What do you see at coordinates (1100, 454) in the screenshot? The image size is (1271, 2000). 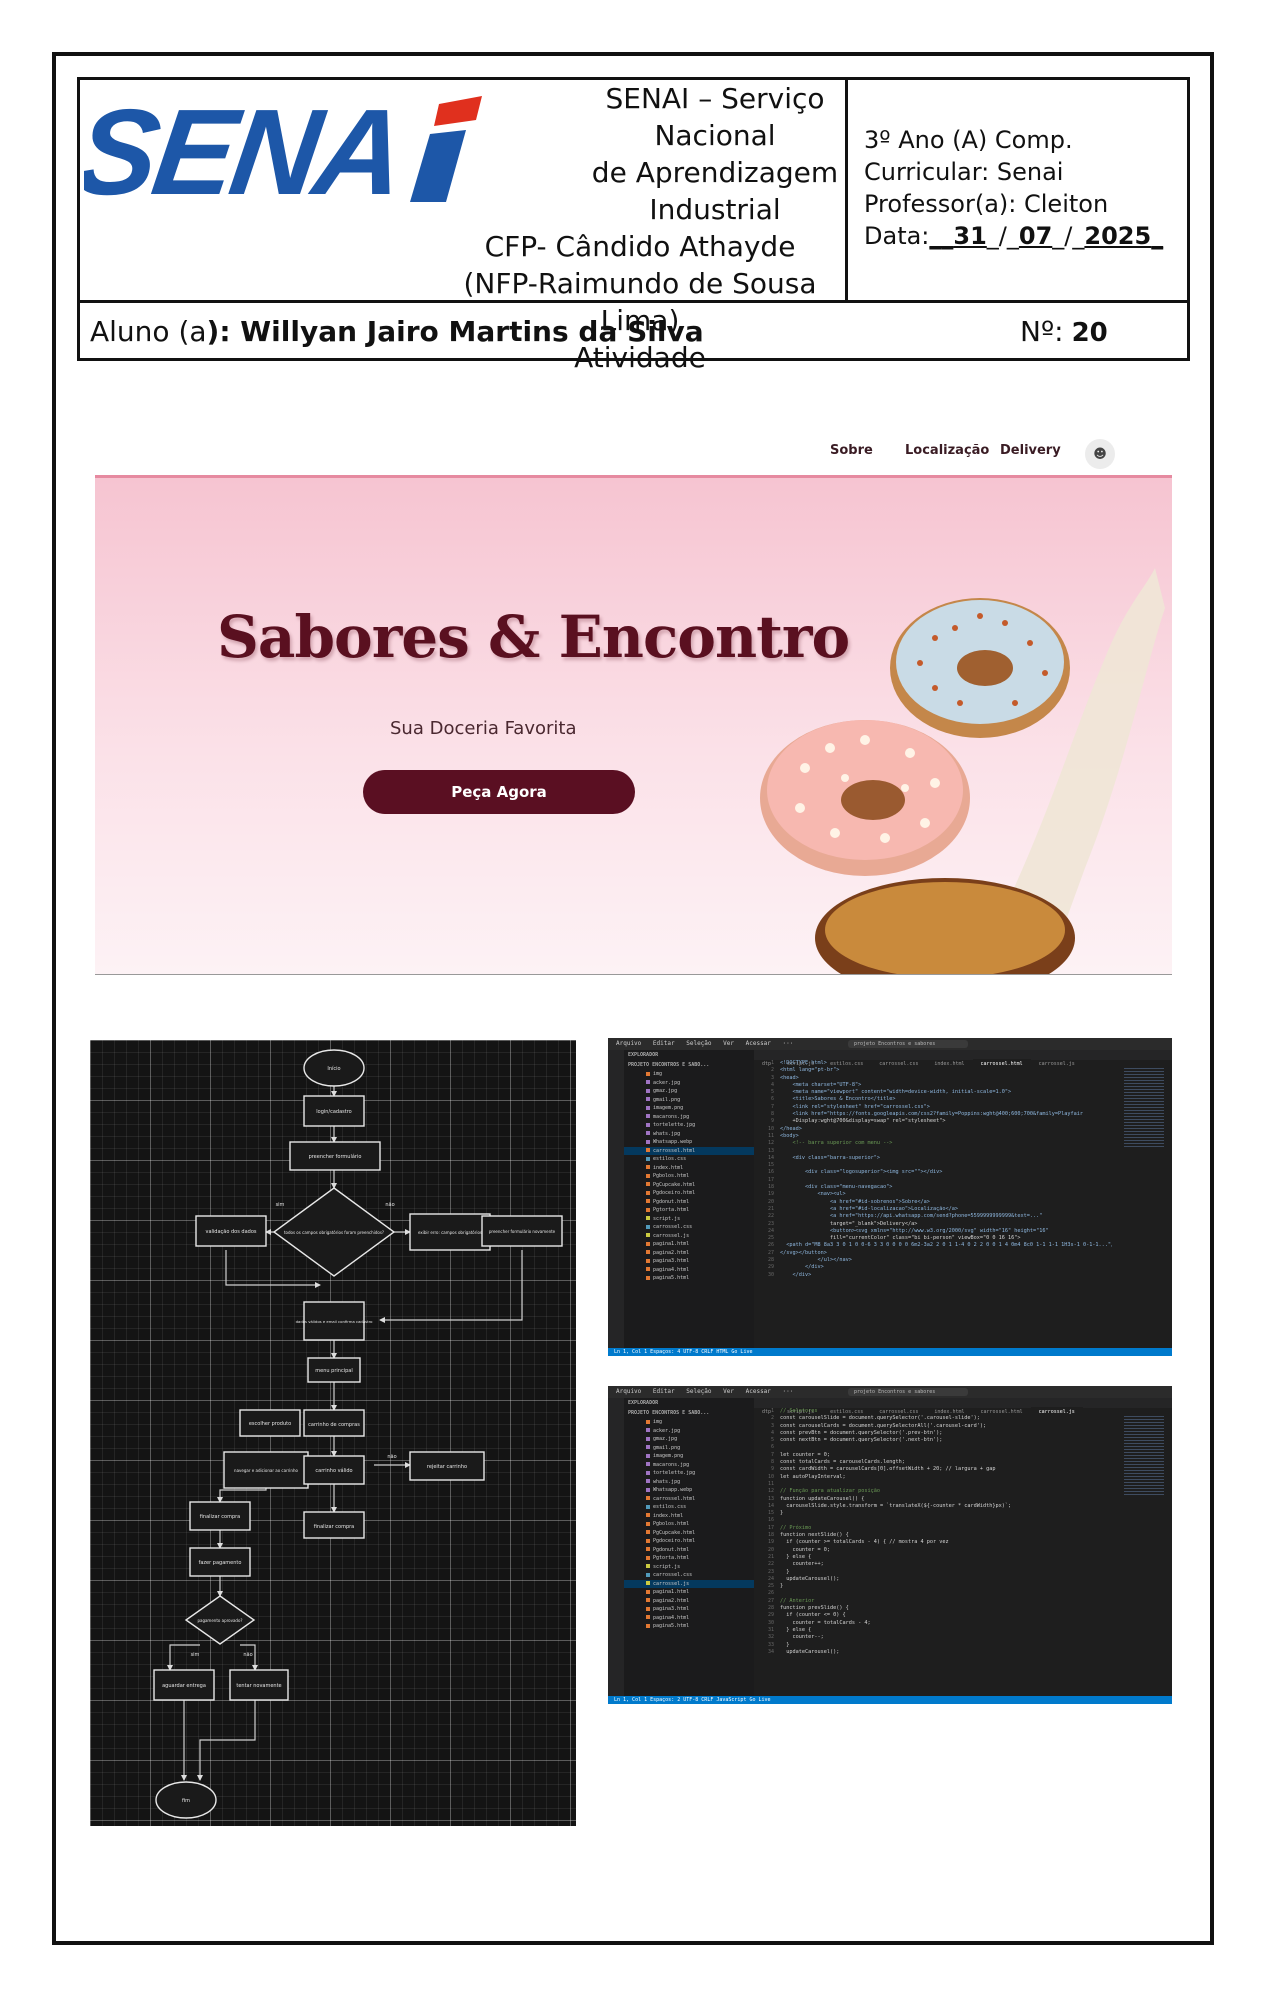 I see `user-icon: ☻` at bounding box center [1100, 454].